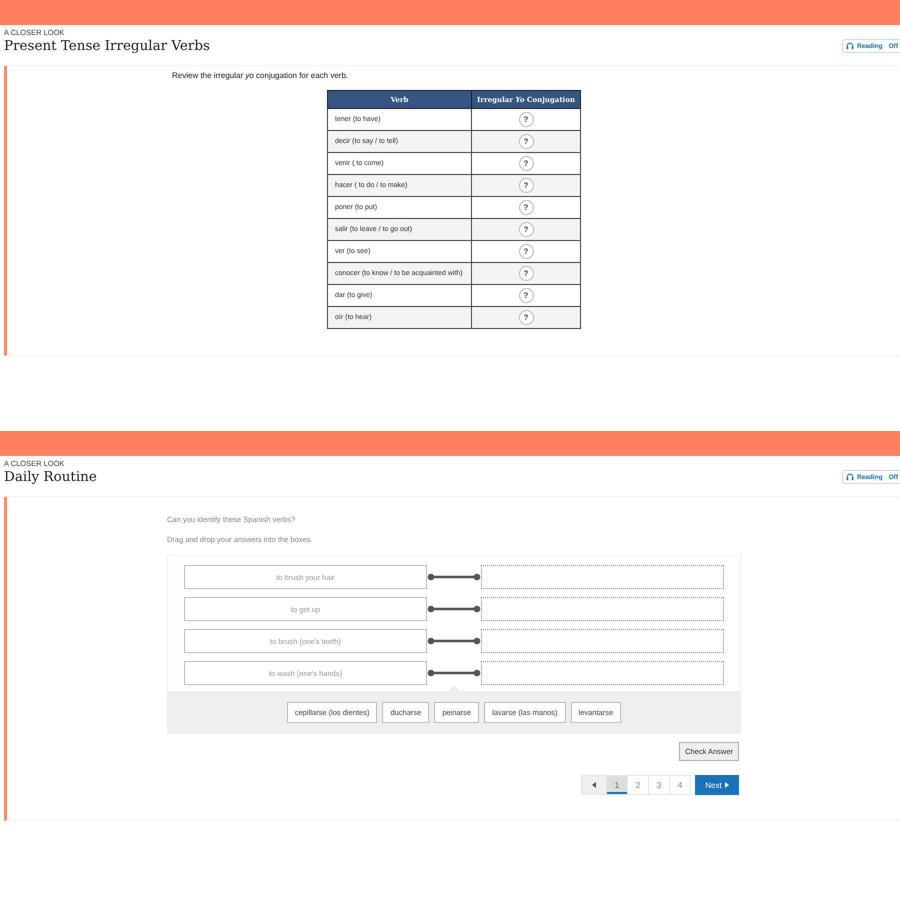 Image resolution: width=900 pixels, height=899 pixels. I want to click on section-title: Daily Routine, so click(50, 477).